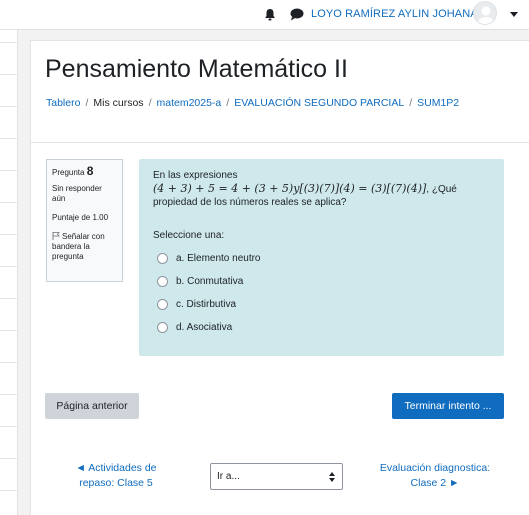  I want to click on option-a: a. Elemento neutro, so click(321, 258).